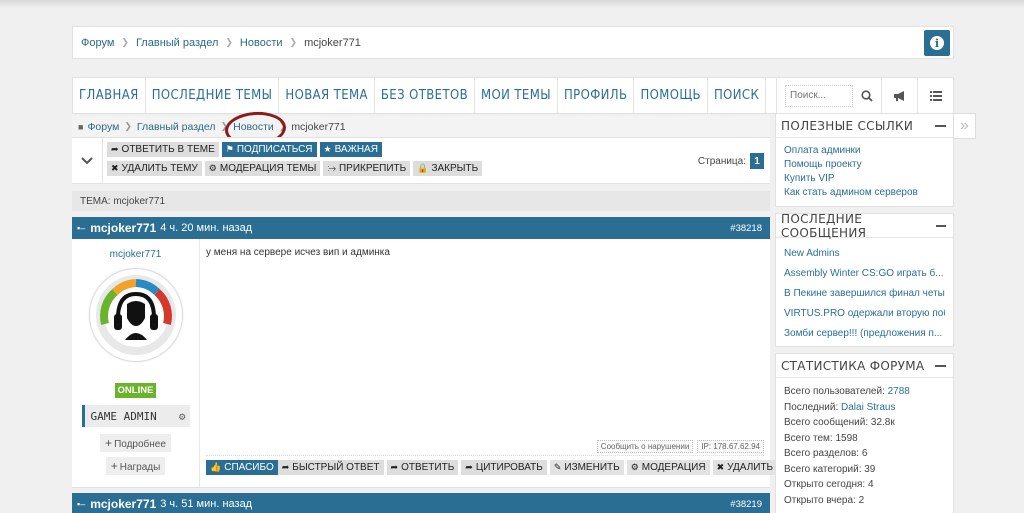  I want to click on megaphone-icon, so click(899, 95).